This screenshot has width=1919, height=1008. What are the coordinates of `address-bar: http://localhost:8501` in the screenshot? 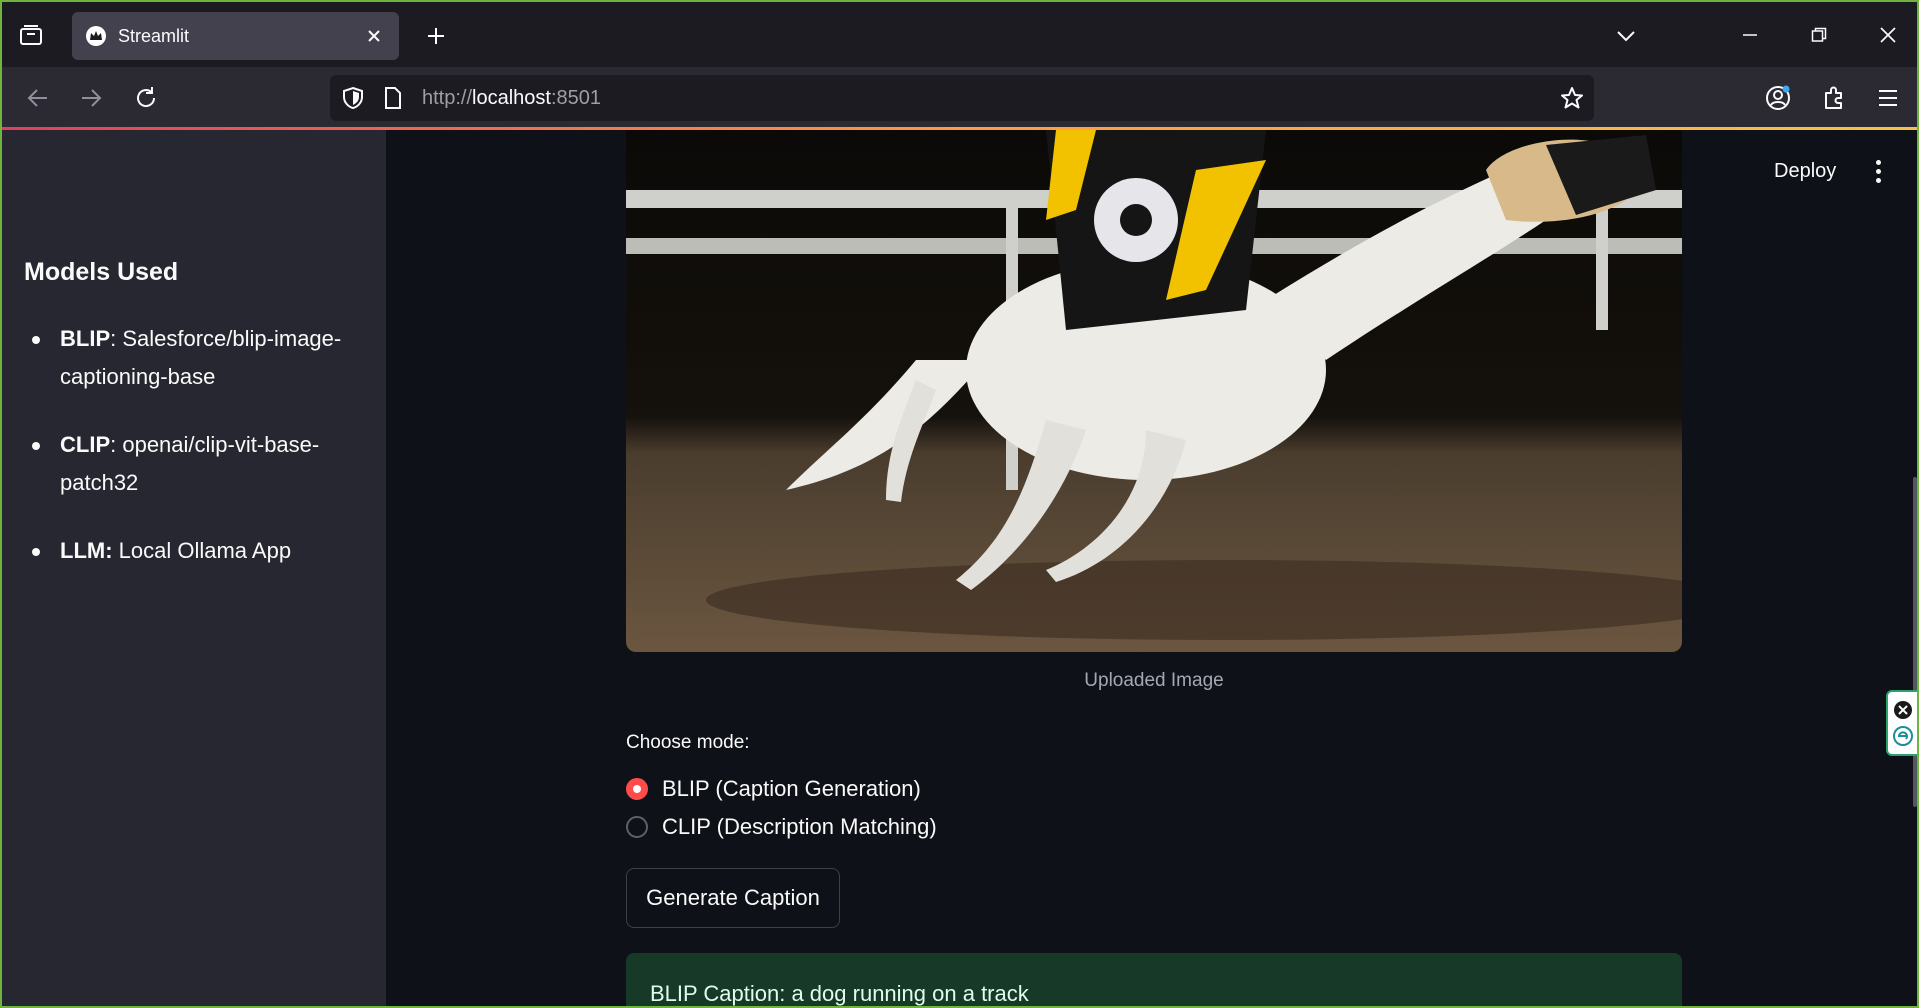 It's located at (962, 98).